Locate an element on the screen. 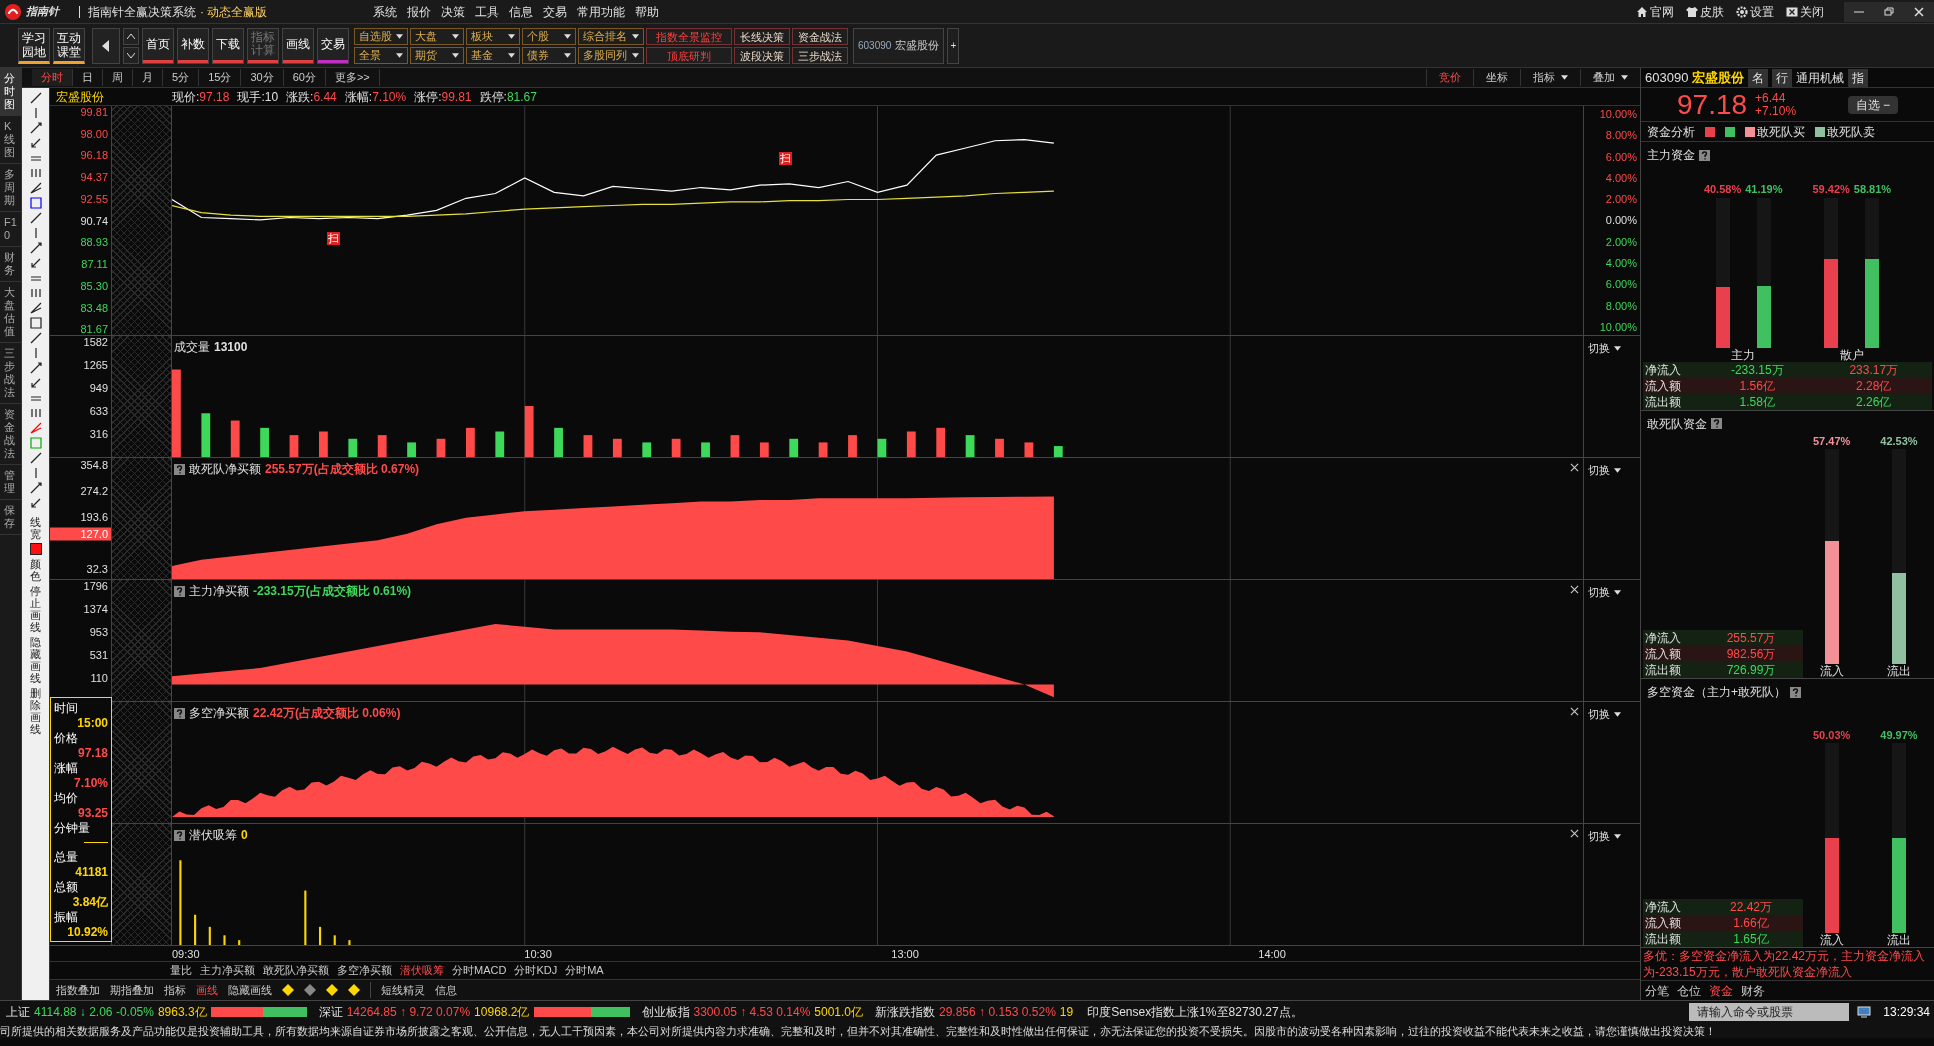 The image size is (1934, 1046). drawing-action: 隐藏画线 is located at coordinates (35, 660).